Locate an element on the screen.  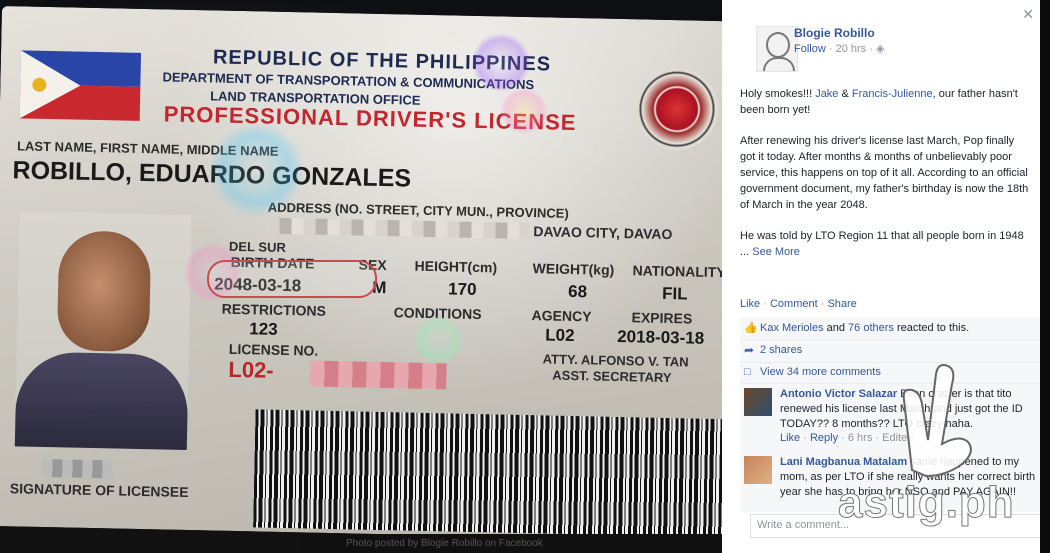
reactors-others: 76 others is located at coordinates (871, 328).